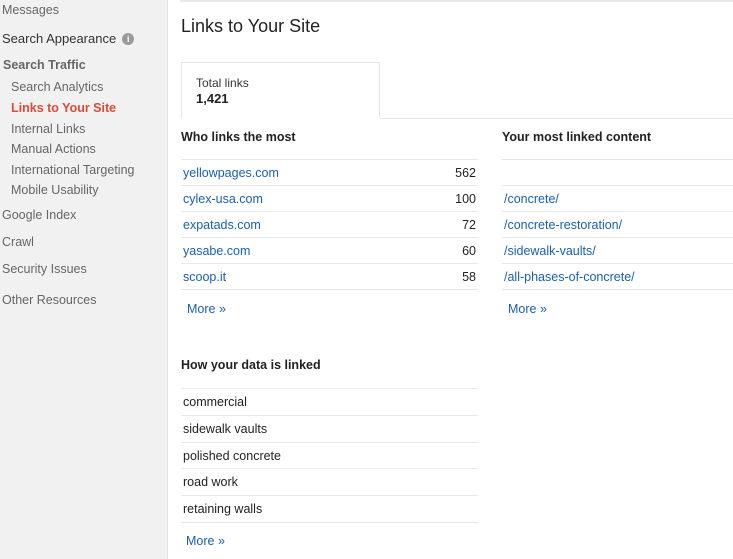 The image size is (733, 559). Describe the element at coordinates (531, 199) in the screenshot. I see `linked-page-link: /concrete/` at that location.